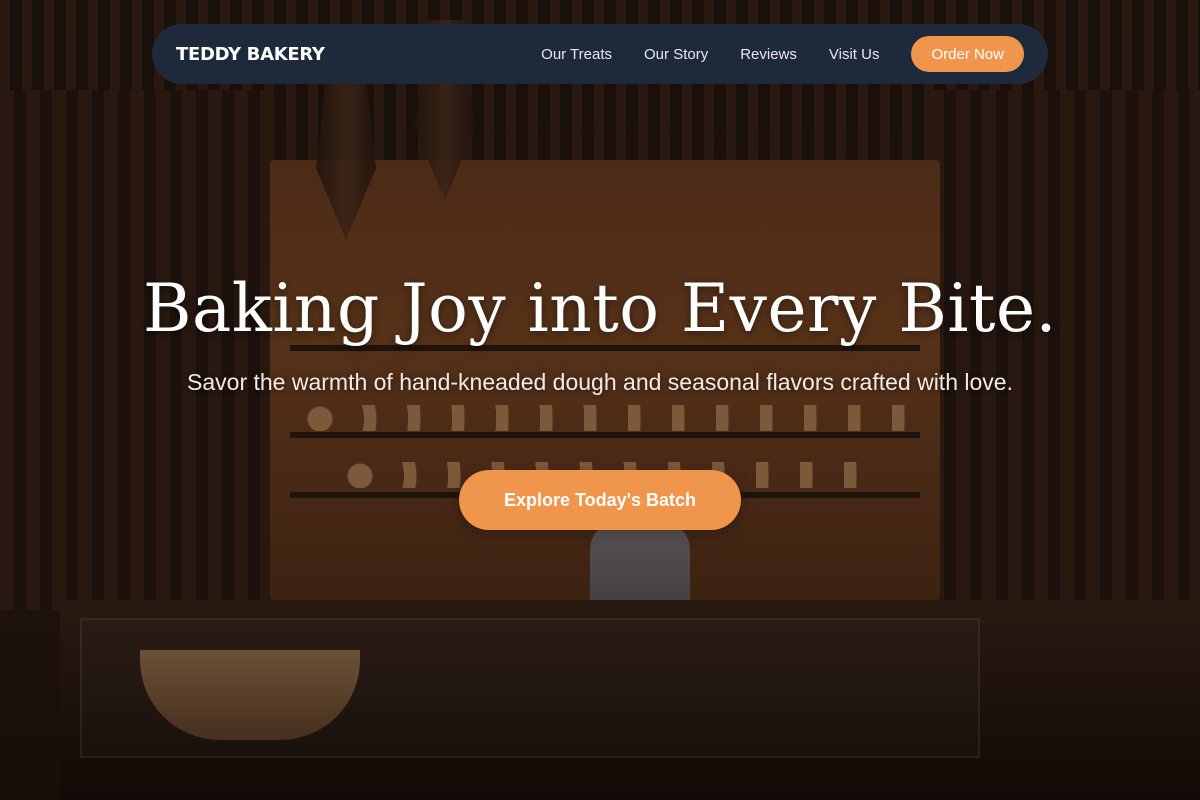 This screenshot has height=800, width=1200. Describe the element at coordinates (576, 54) in the screenshot. I see `nav-link-our-treats: Our Treats` at that location.